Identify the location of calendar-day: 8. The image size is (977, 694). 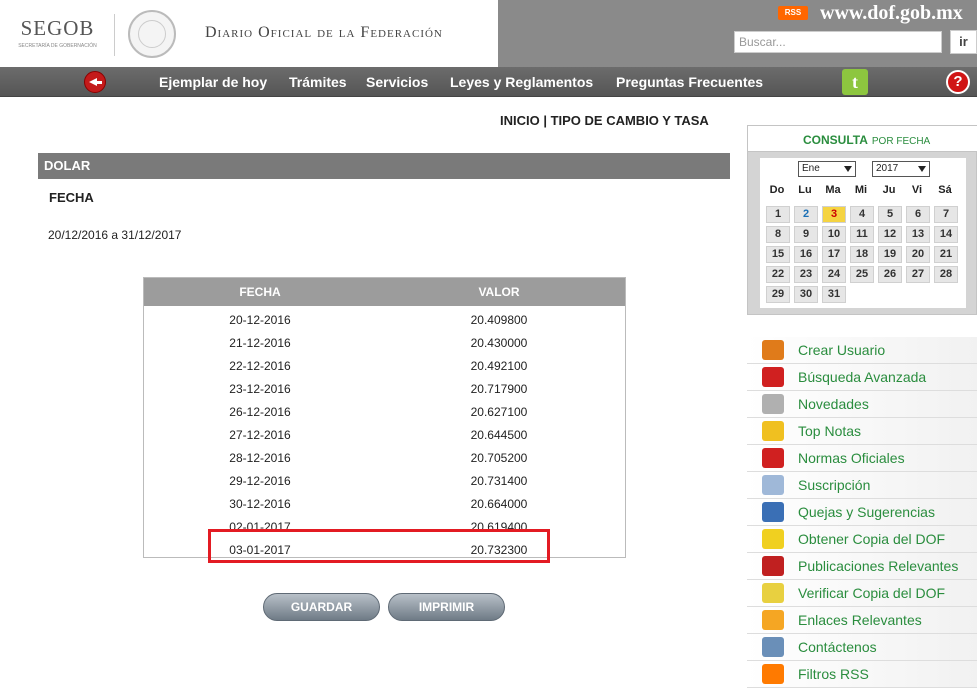
(778, 234).